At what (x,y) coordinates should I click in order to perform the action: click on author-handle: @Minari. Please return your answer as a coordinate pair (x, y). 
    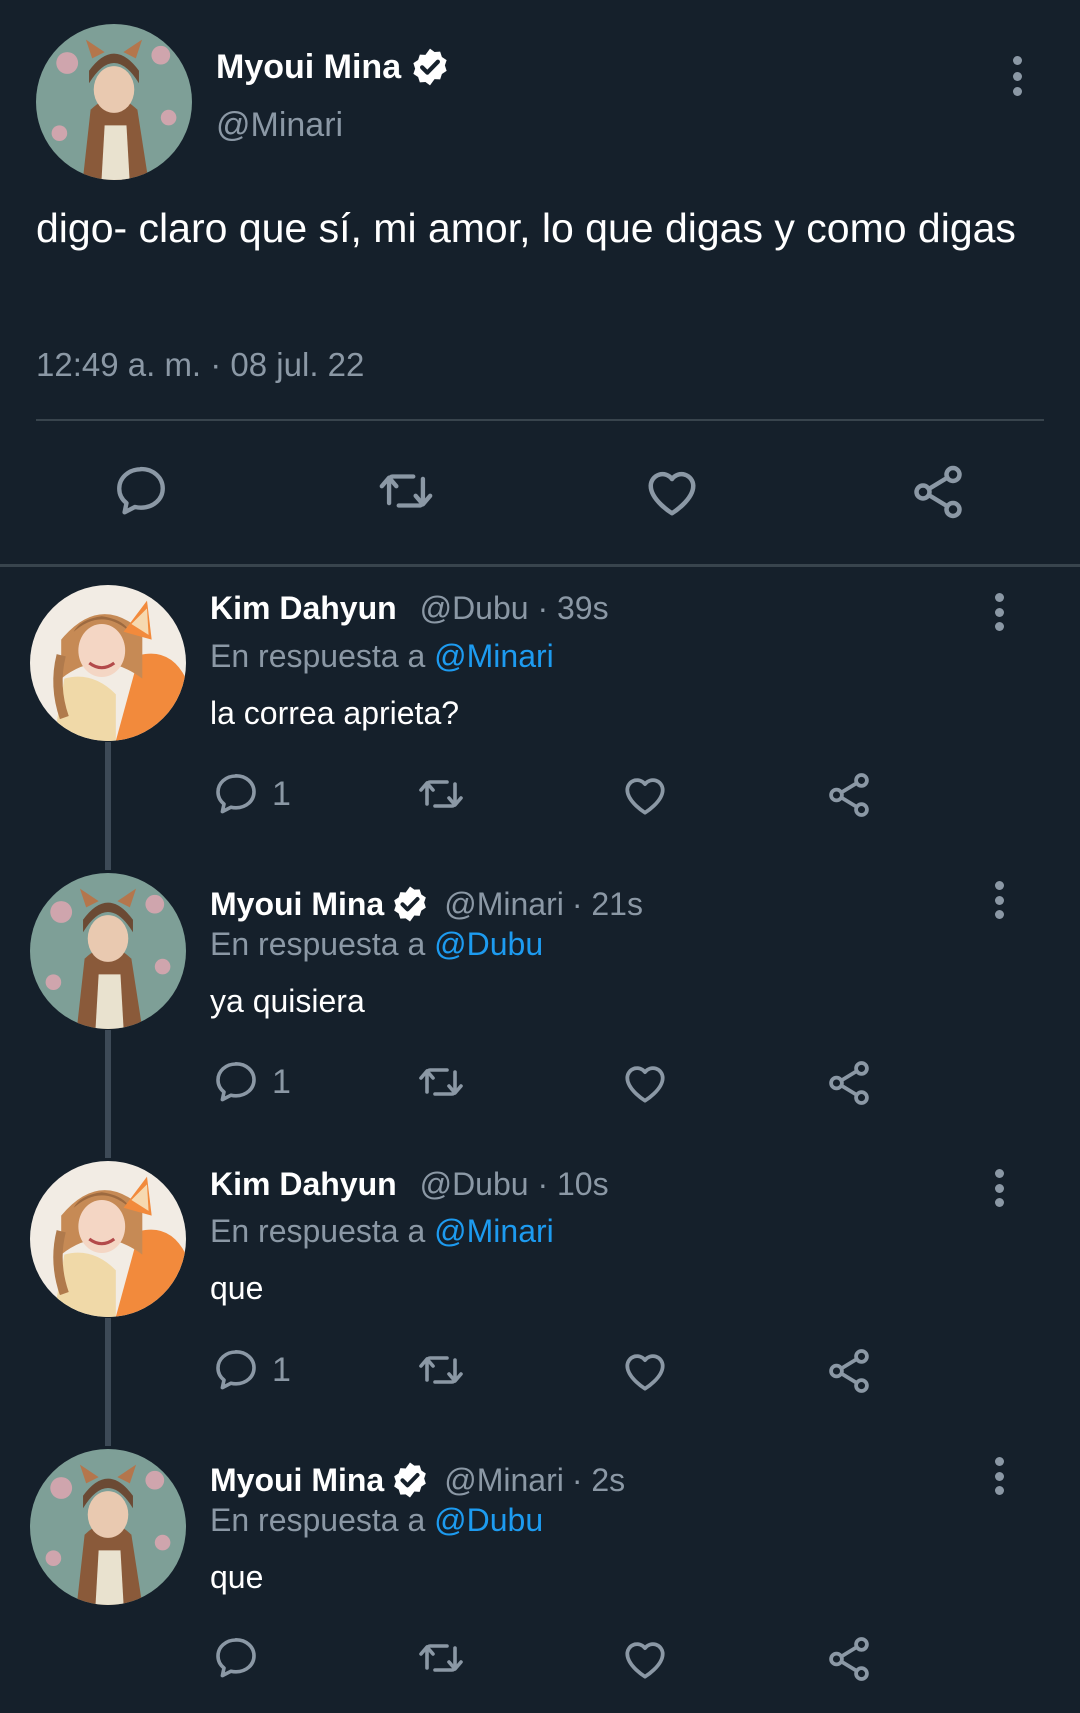
    Looking at the image, I should click on (279, 125).